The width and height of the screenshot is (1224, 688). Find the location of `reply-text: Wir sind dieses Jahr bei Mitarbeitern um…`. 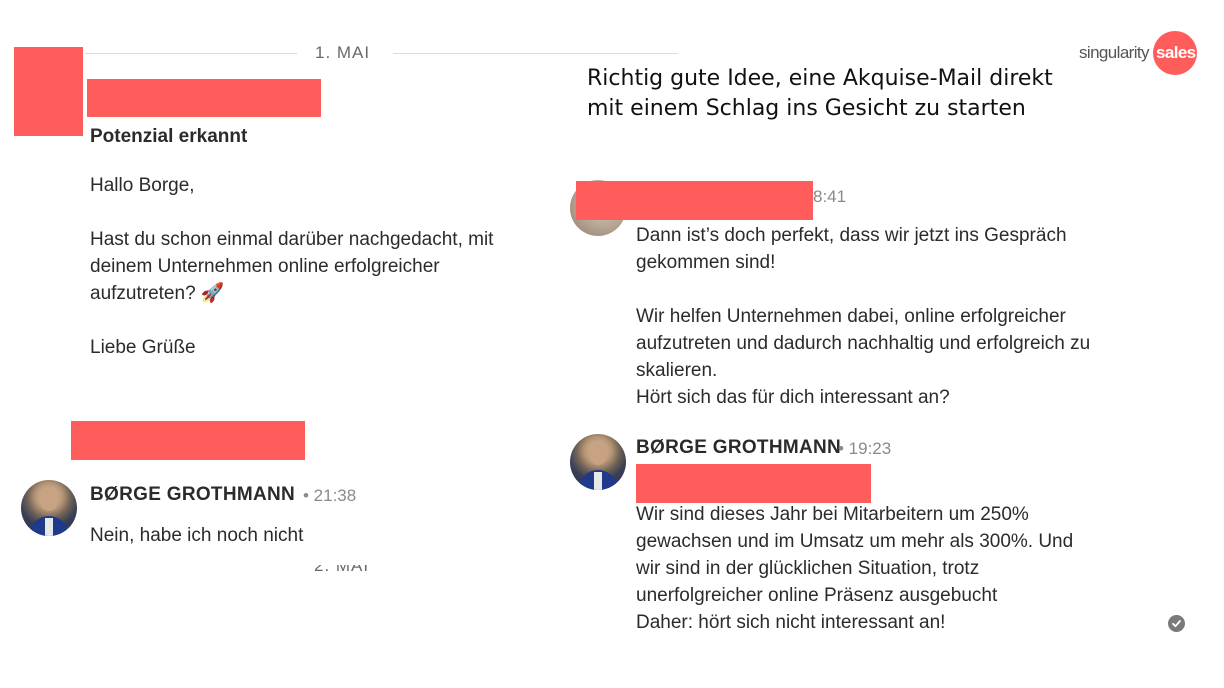

reply-text: Wir sind dieses Jahr bei Mitarbeitern um… is located at coordinates (855, 568).